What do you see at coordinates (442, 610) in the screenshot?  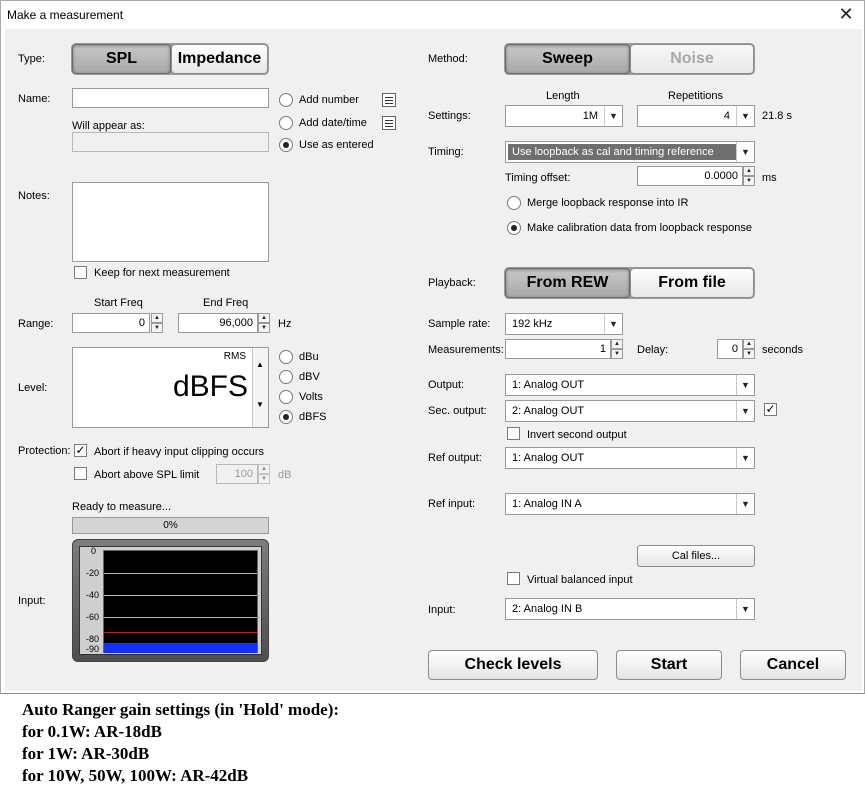 I see `input-label: Input:` at bounding box center [442, 610].